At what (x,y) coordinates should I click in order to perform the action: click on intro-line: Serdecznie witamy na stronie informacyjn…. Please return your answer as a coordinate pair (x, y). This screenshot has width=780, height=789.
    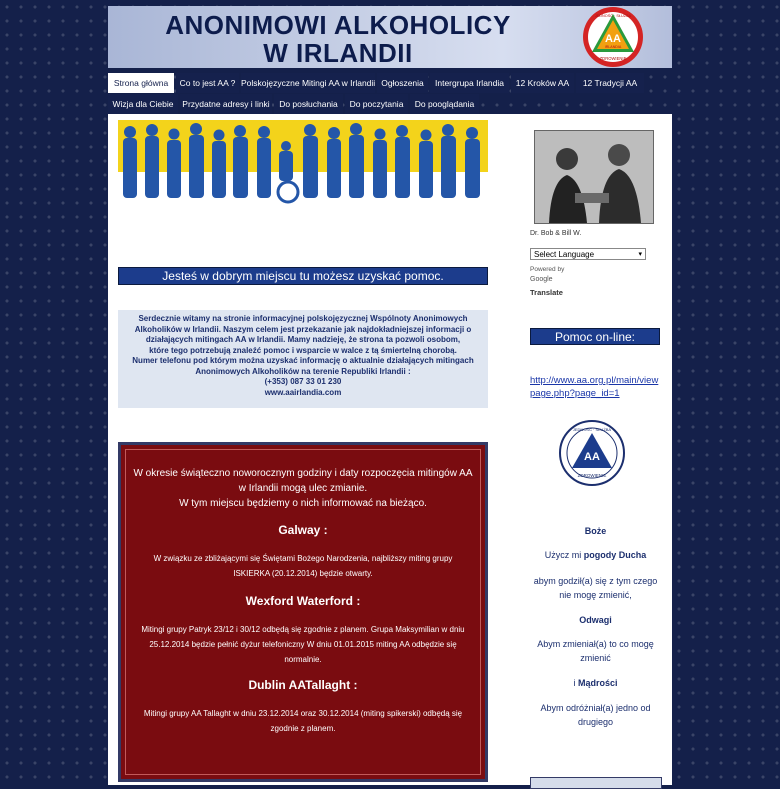
    Looking at the image, I should click on (303, 318).